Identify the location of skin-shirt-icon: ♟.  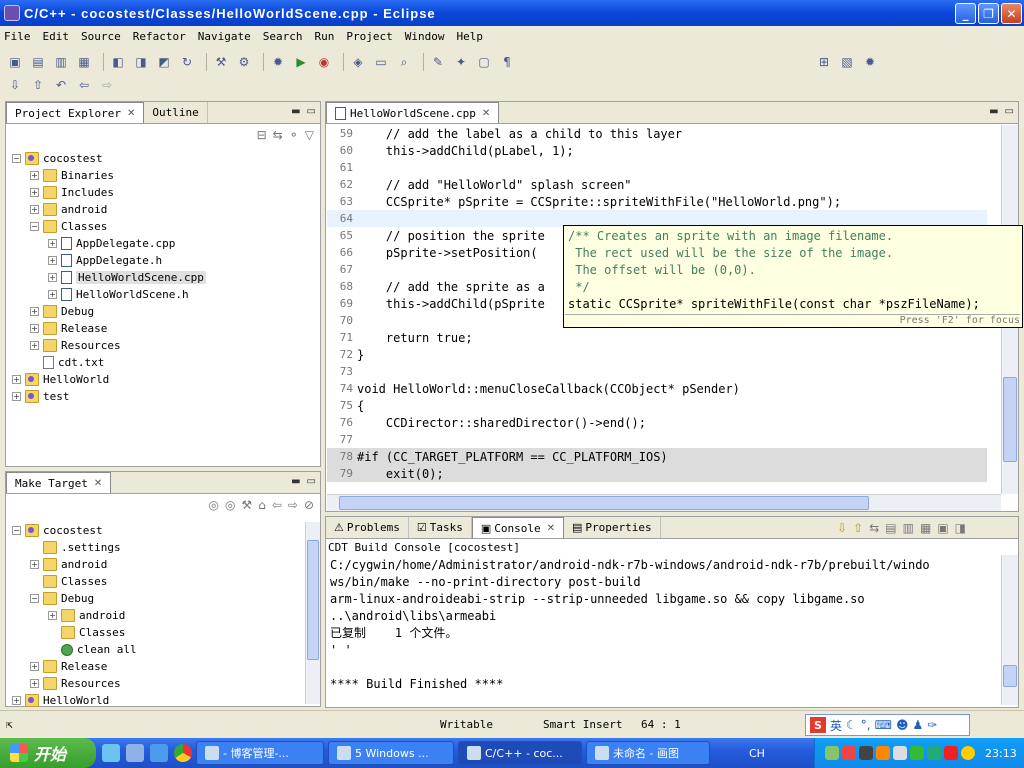
(917, 725).